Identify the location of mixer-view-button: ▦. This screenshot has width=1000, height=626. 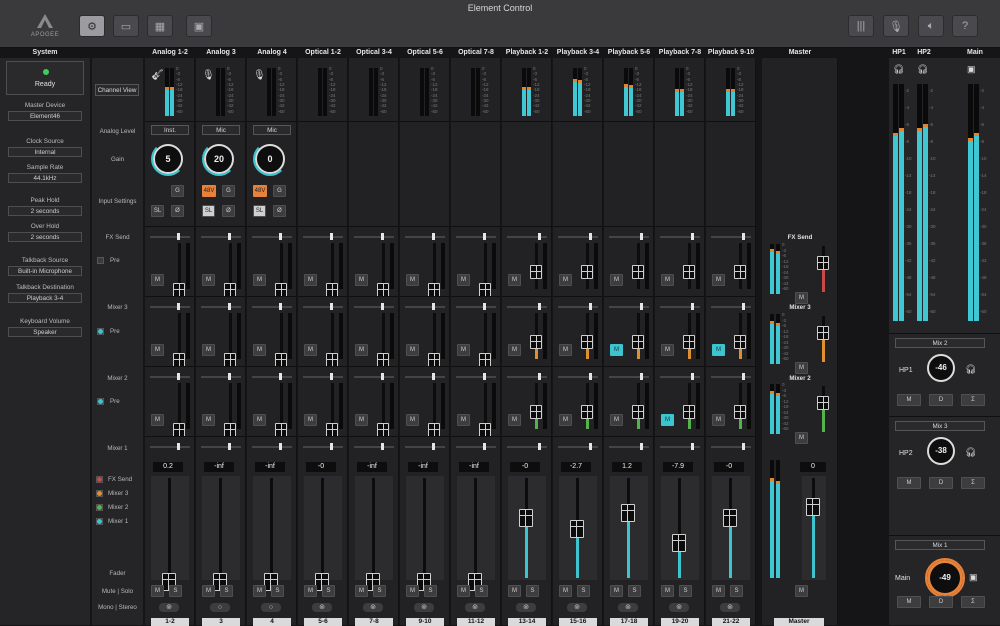
(160, 26).